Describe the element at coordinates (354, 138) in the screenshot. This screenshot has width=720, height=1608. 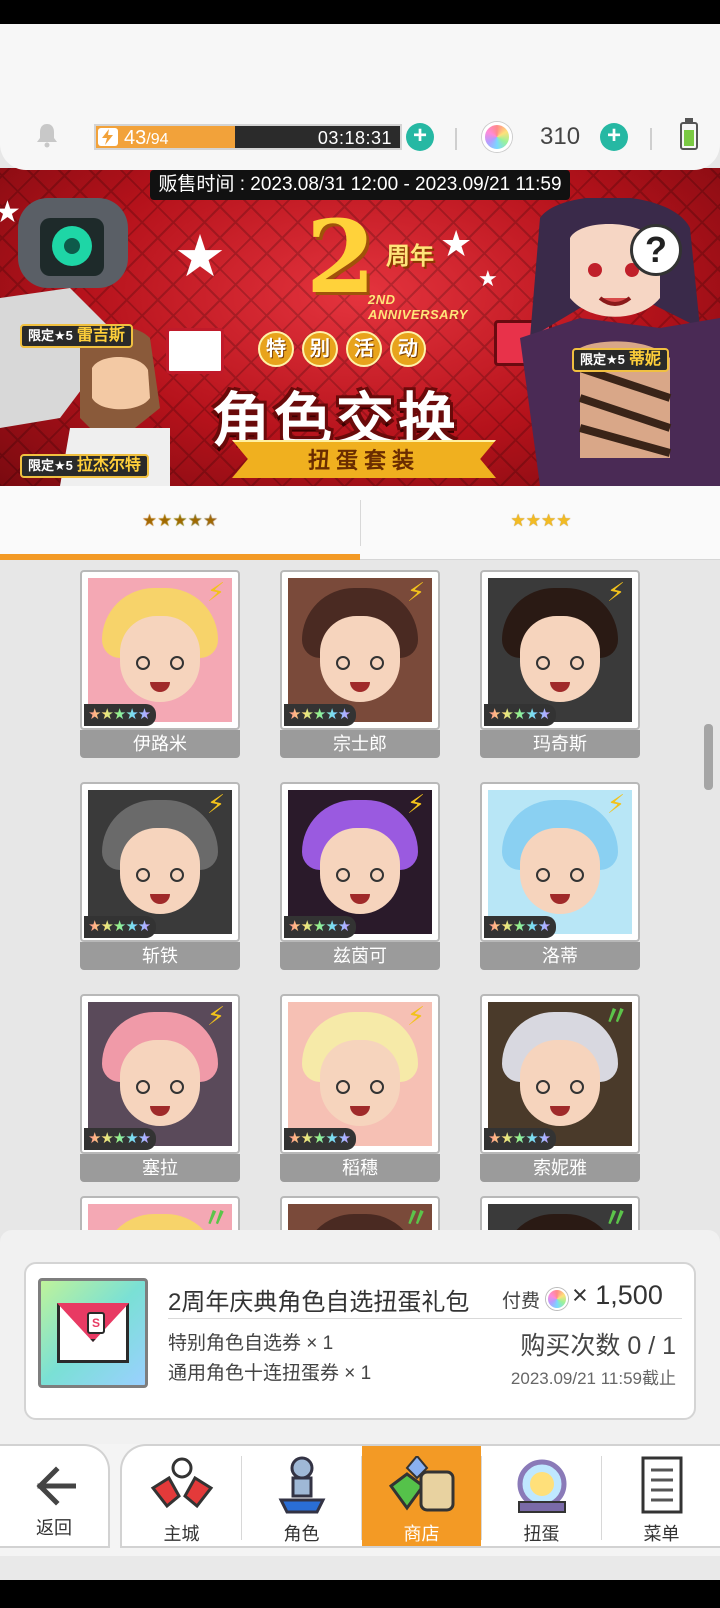
I see `stamina-timer: 03:18:31` at that location.